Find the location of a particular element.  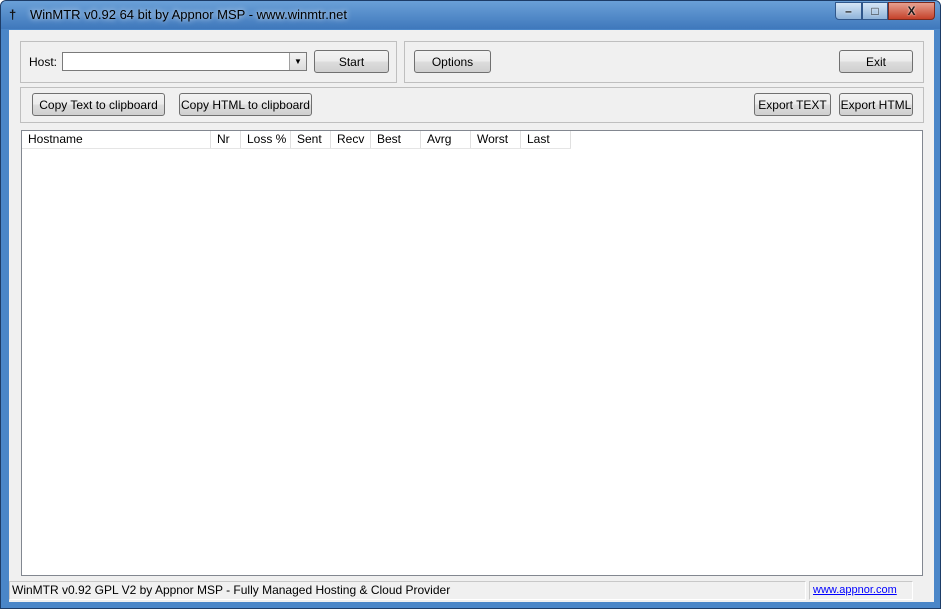

start-button: Start is located at coordinates (351, 61).